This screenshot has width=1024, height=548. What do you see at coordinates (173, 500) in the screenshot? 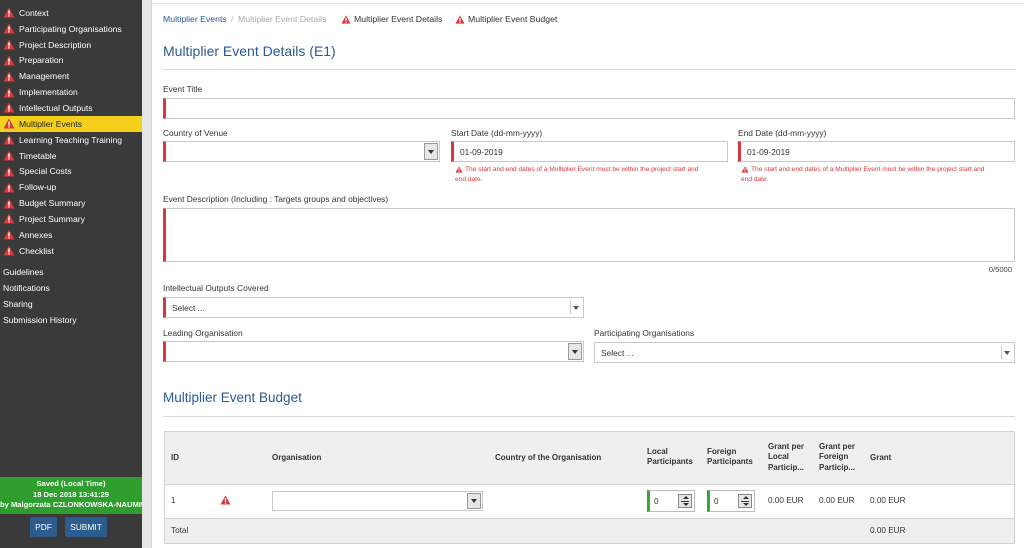
I see `row-id: 1` at bounding box center [173, 500].